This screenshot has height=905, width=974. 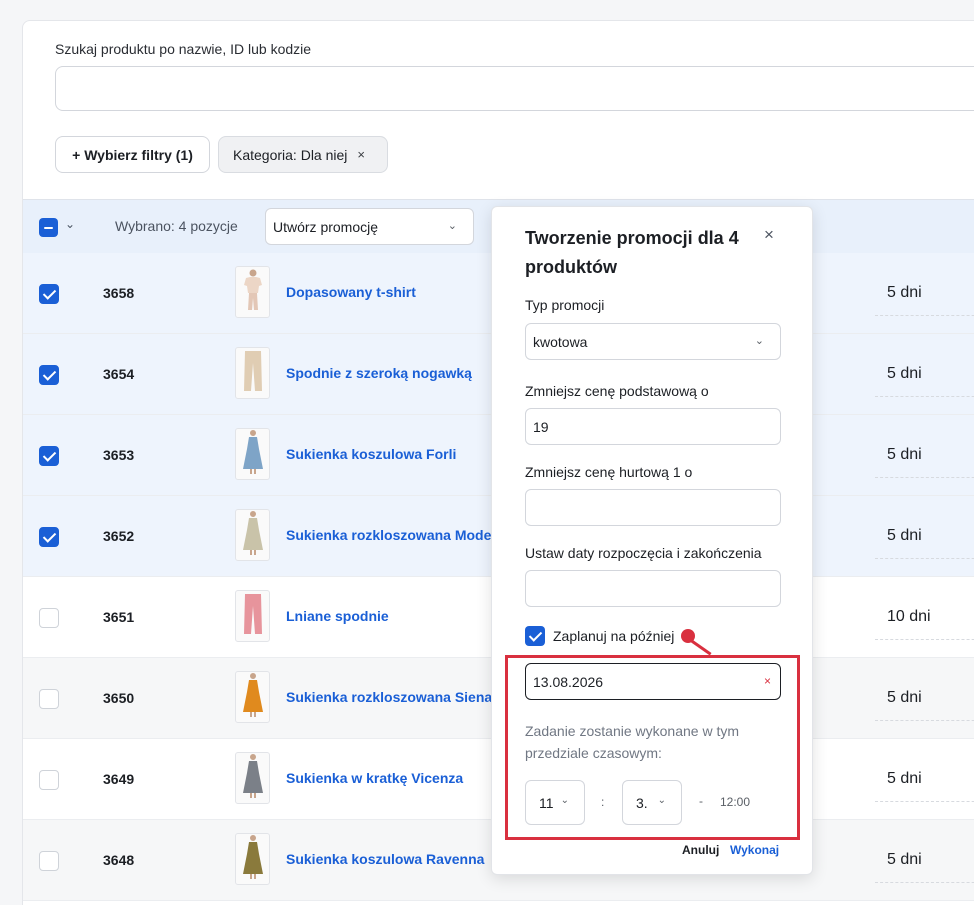 I want to click on product-id: 3648, so click(x=119, y=860).